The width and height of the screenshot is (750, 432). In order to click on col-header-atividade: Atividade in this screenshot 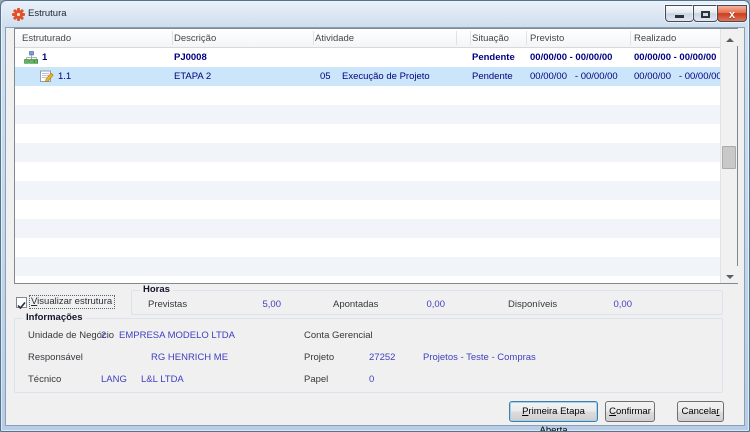, I will do `click(334, 38)`.